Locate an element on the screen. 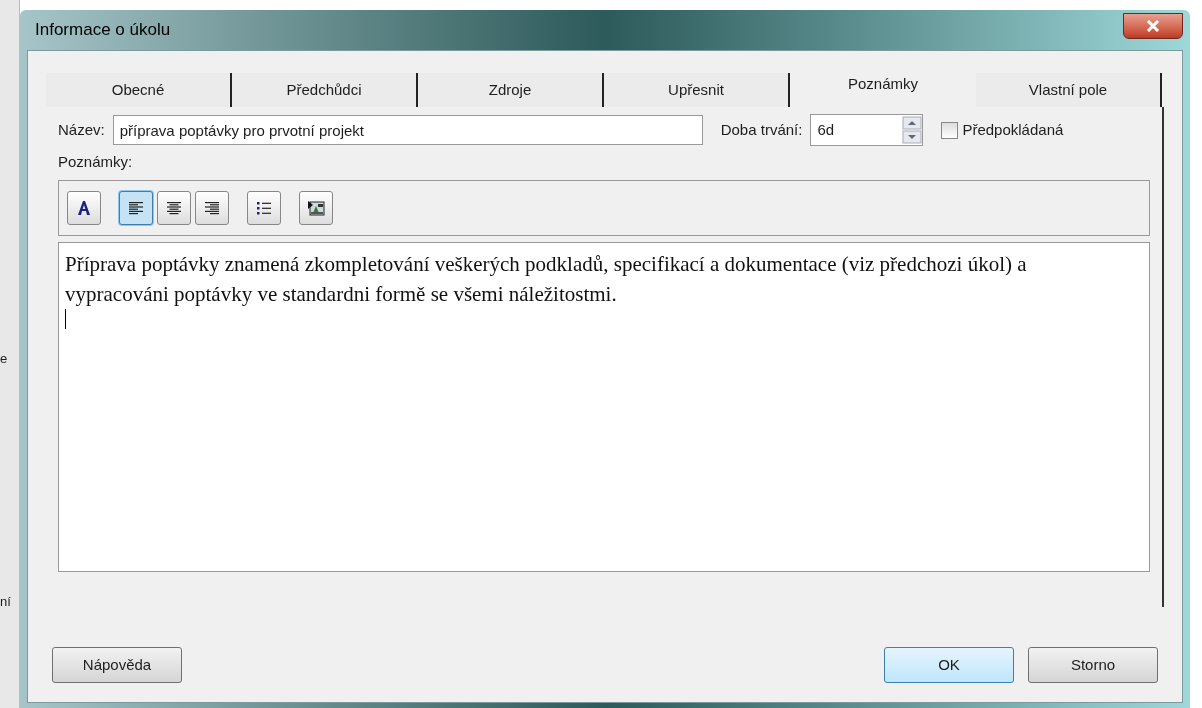  bullet-list-icon is located at coordinates (264, 207).